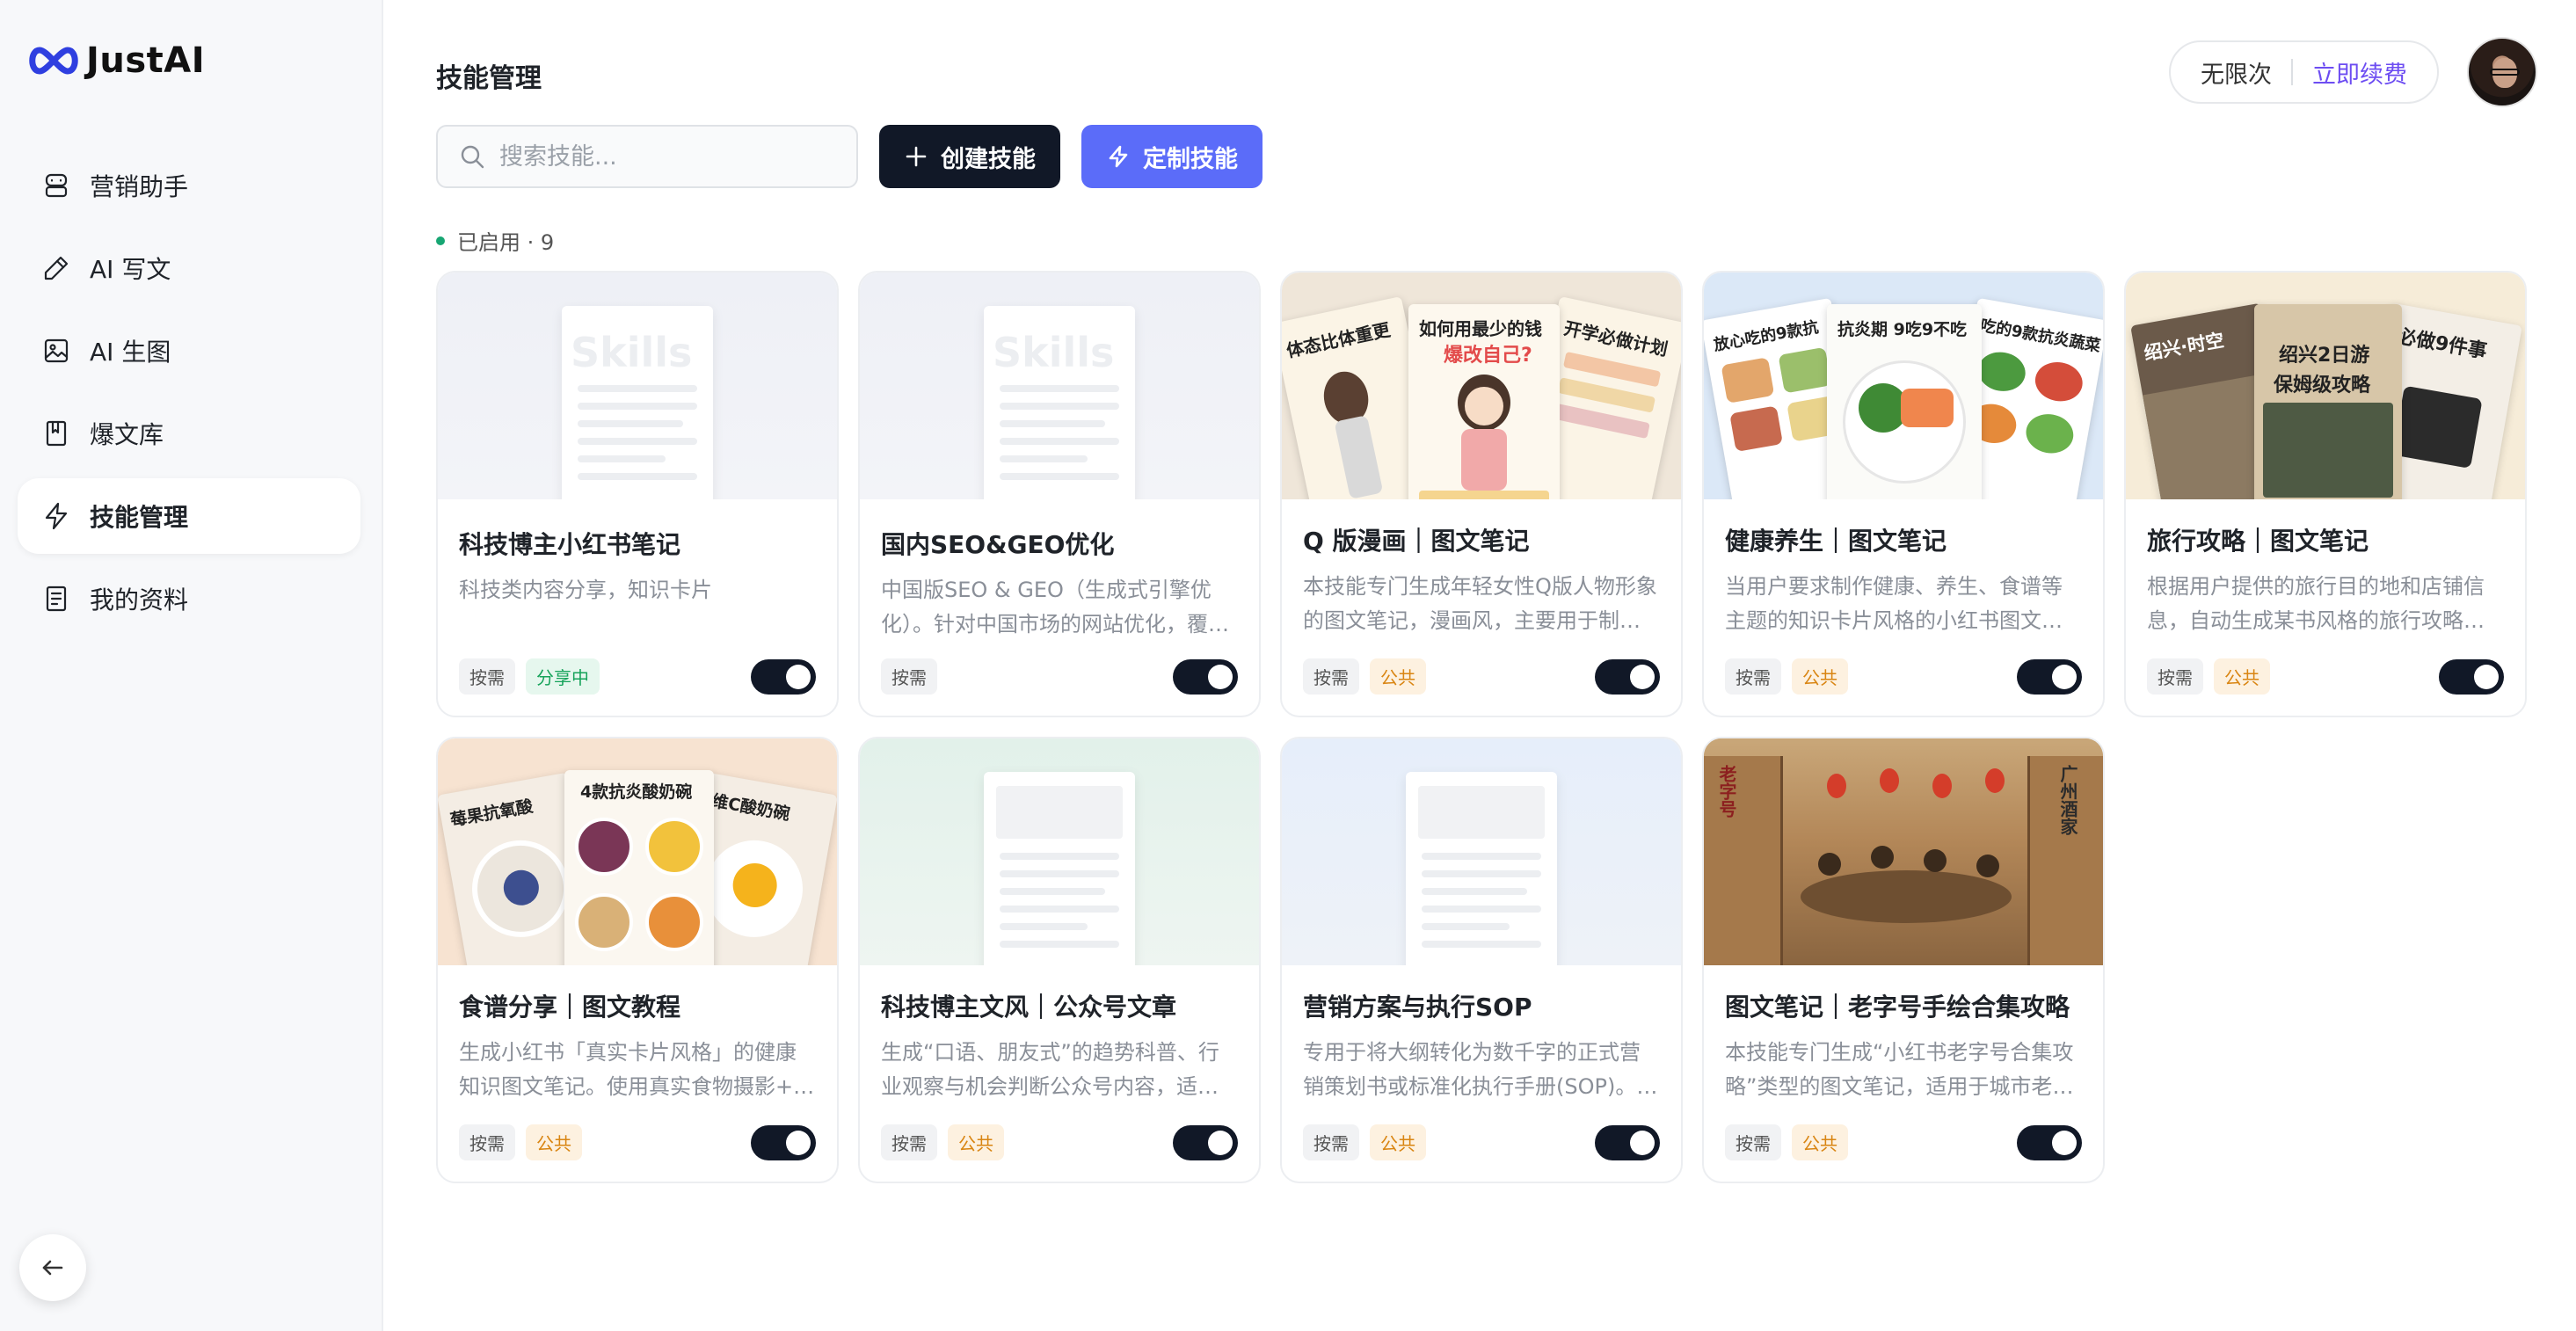  I want to click on card-thumbnail: 老字号 广州酒家, so click(1903, 851).